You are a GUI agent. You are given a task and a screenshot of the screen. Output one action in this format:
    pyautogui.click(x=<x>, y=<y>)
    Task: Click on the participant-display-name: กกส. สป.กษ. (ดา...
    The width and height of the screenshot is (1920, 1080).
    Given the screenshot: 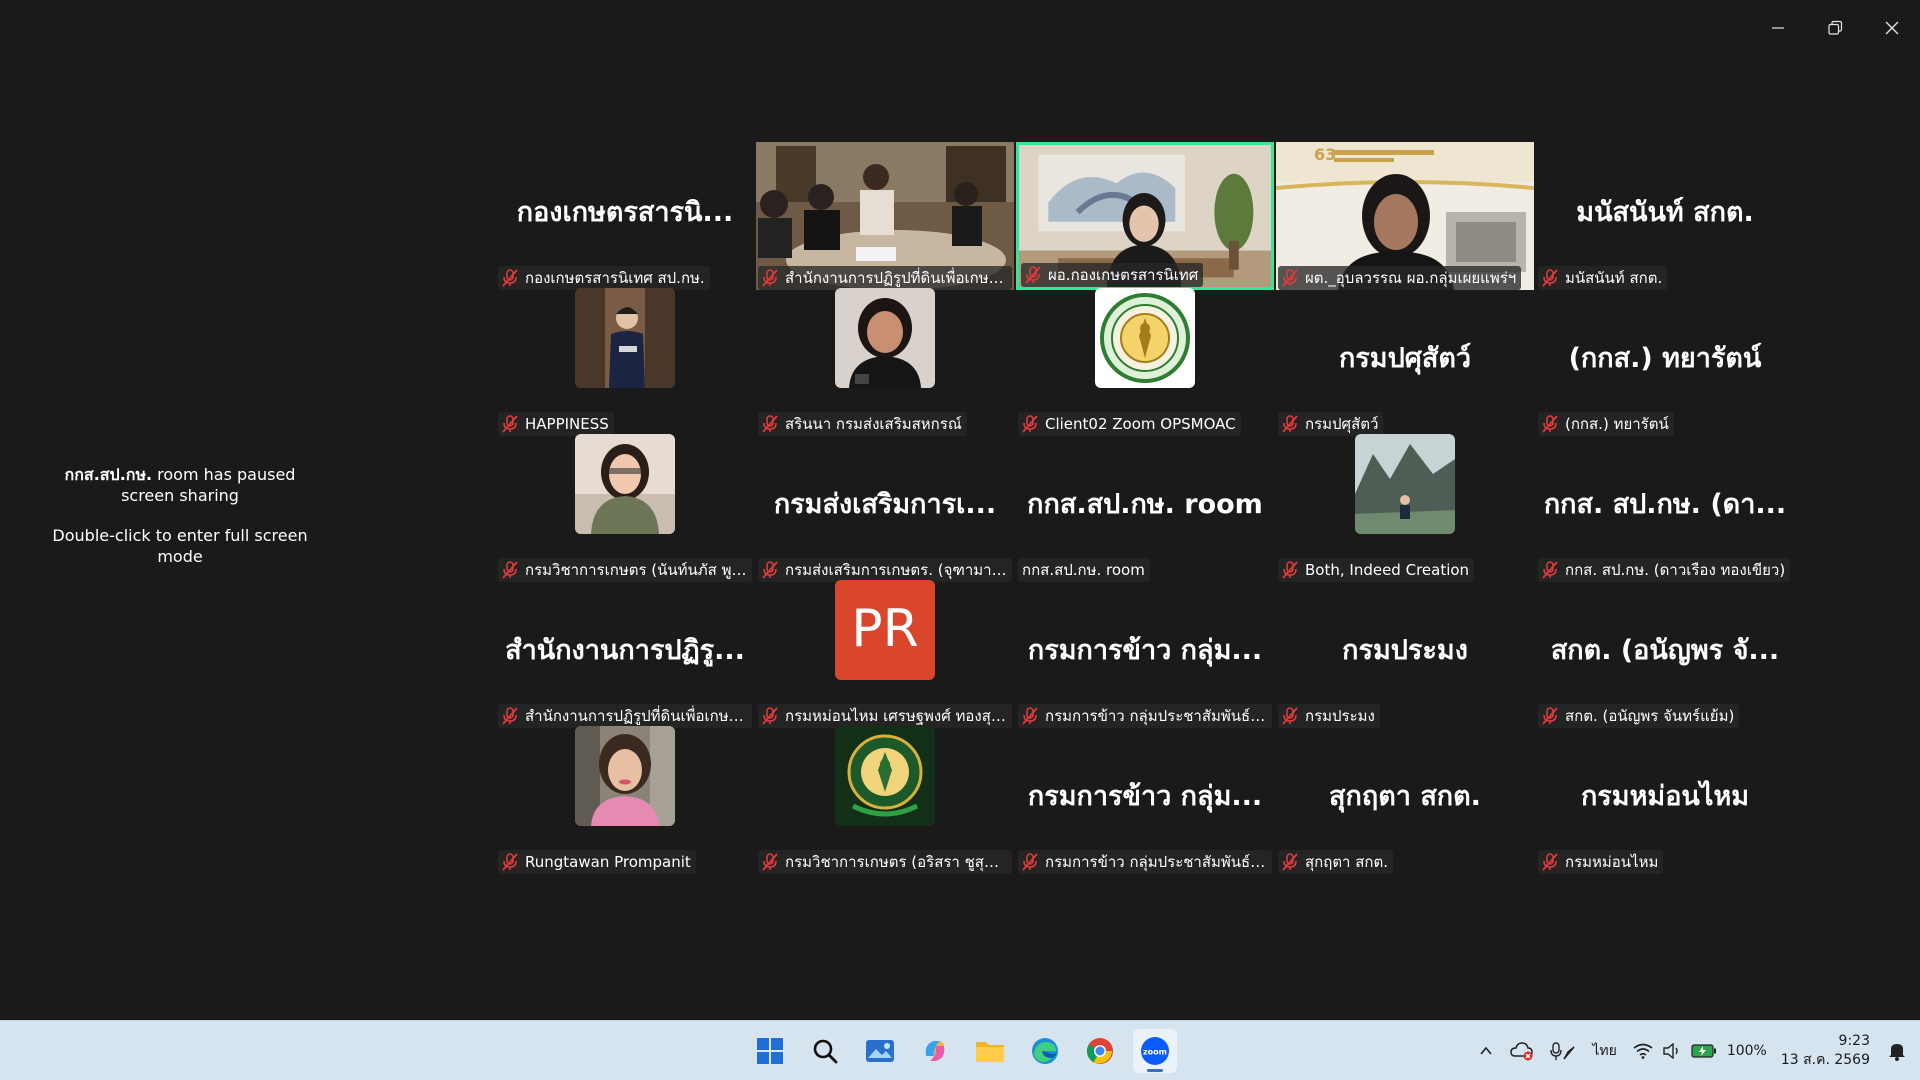 What is the action you would take?
    pyautogui.click(x=1665, y=504)
    